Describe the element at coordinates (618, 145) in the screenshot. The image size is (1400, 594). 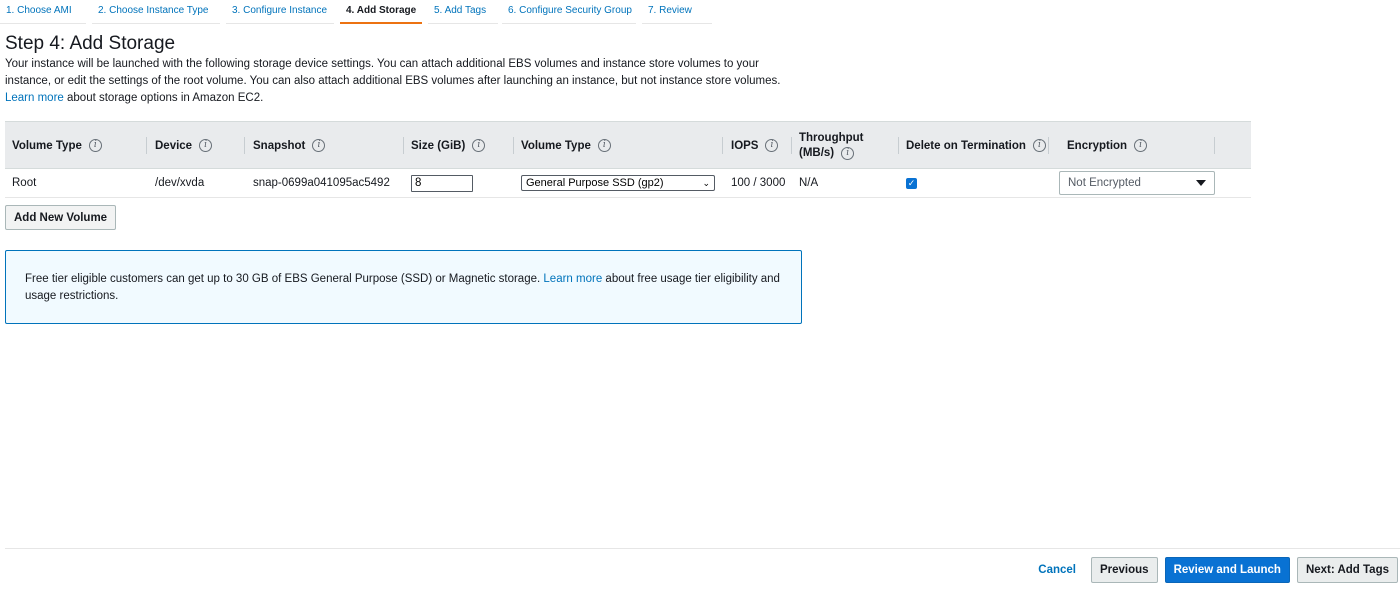
I see `header-ebs-volume-type: Volume Type i` at that location.